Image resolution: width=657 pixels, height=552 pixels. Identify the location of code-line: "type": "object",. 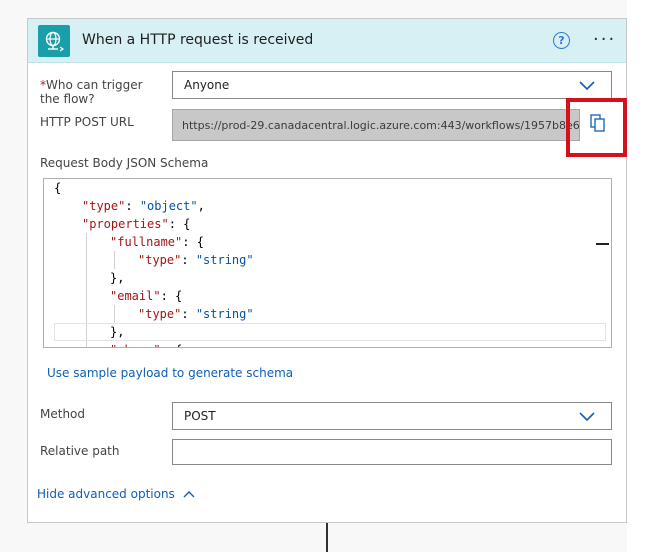
(143, 206).